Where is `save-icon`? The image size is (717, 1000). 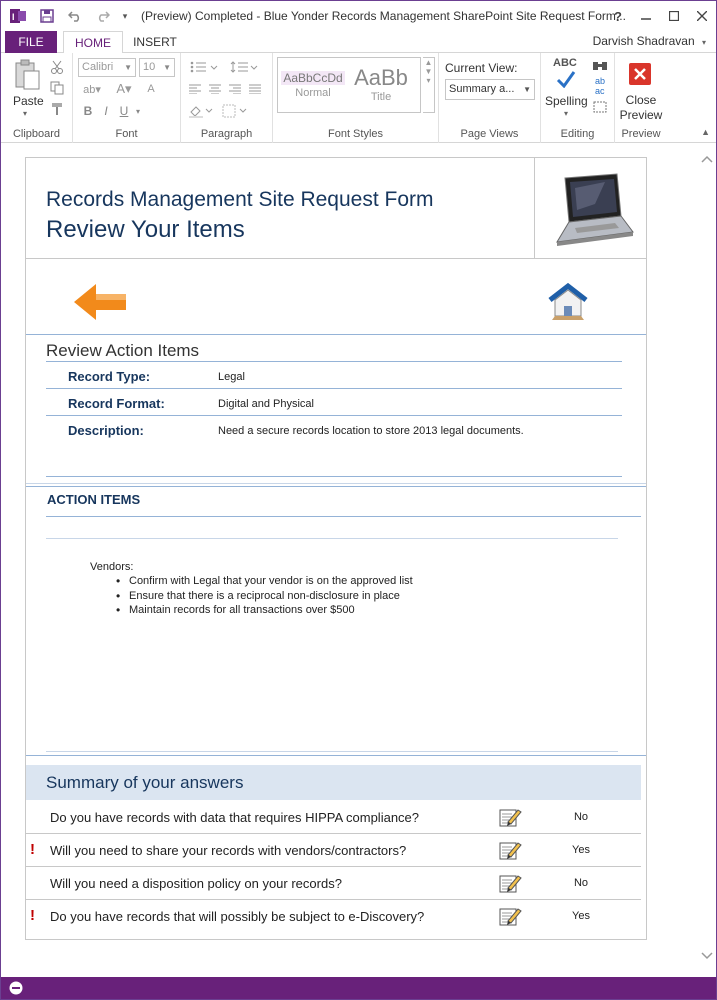
save-icon is located at coordinates (47, 16).